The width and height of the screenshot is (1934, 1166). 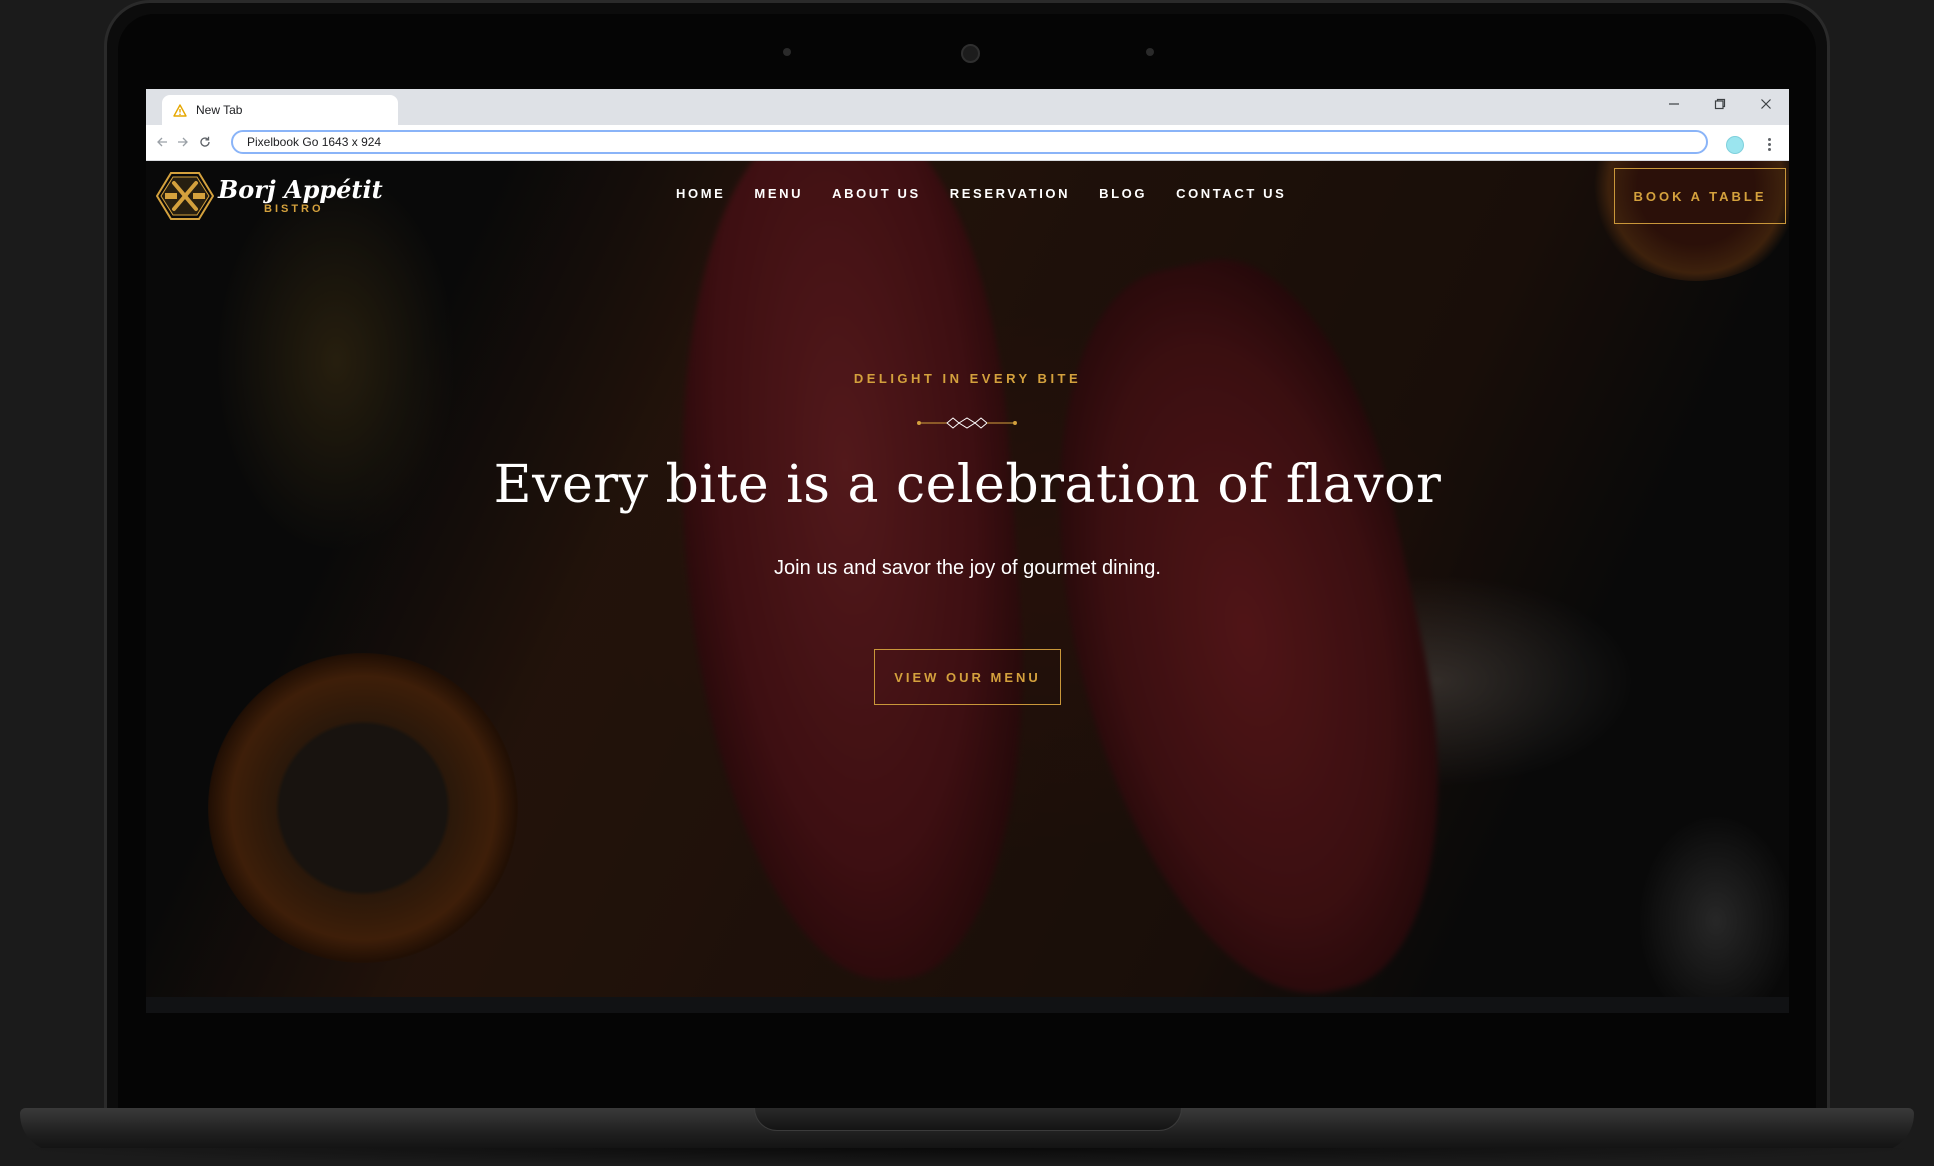 I want to click on page-bottom-strip, so click(x=967, y=1005).